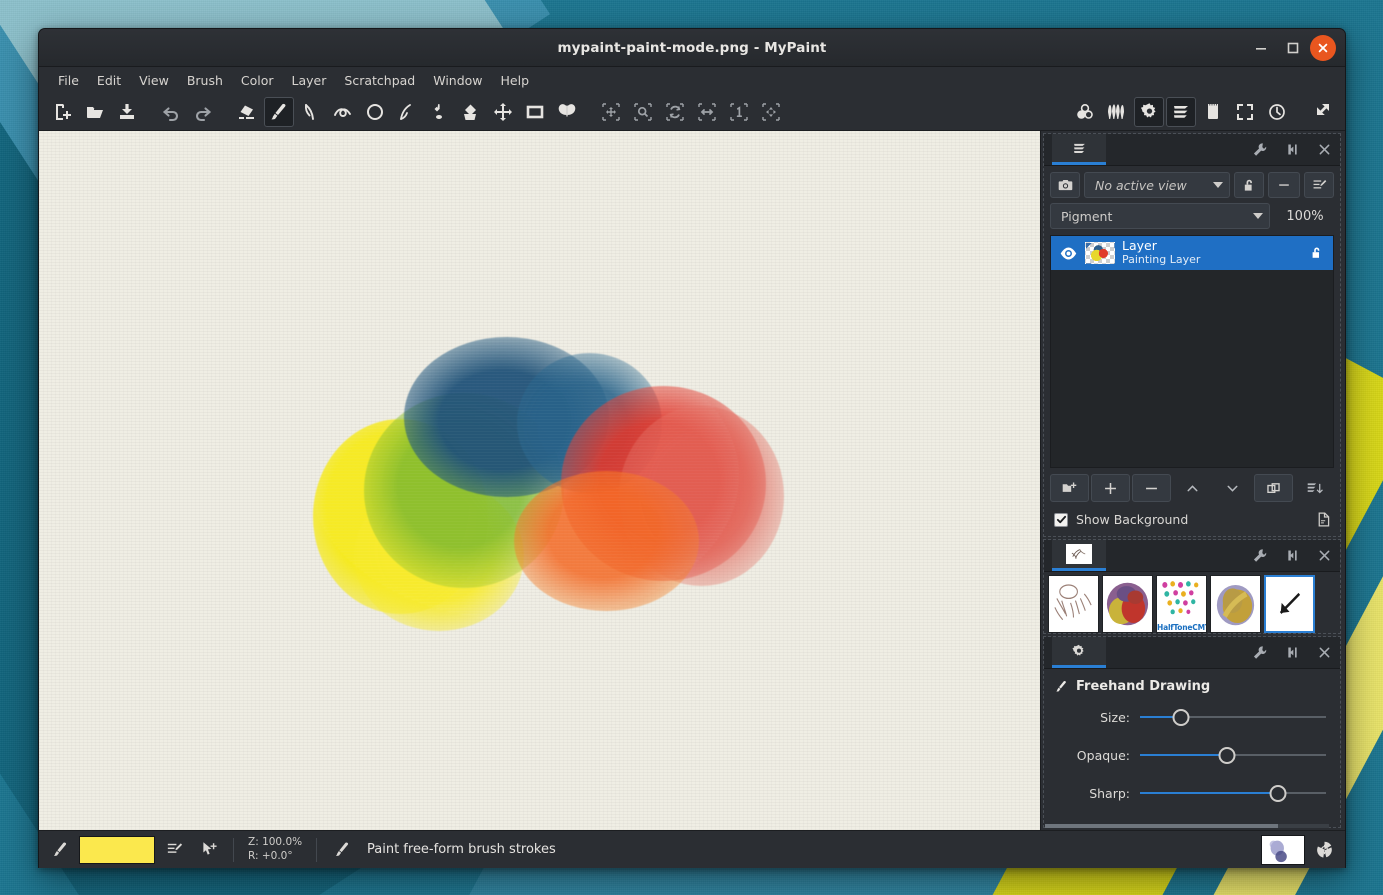 This screenshot has width=1383, height=895. What do you see at coordinates (247, 112) in the screenshot?
I see `eraser-icon` at bounding box center [247, 112].